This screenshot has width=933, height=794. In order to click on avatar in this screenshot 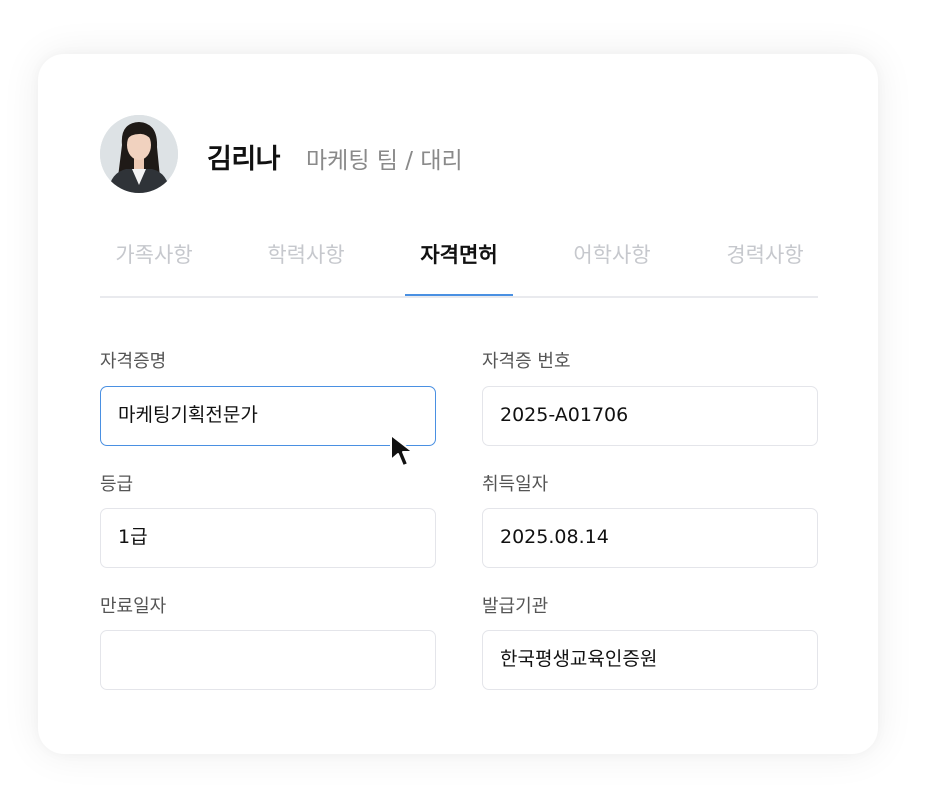, I will do `click(139, 154)`.